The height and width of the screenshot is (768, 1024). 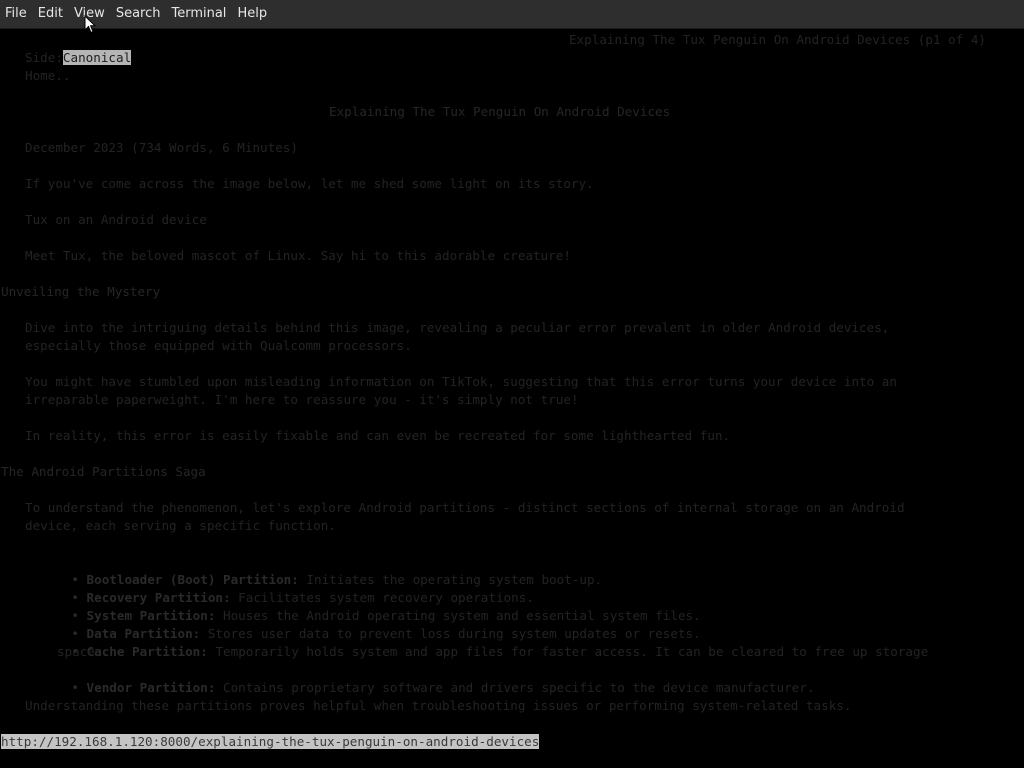 I want to click on side-selector: Side:Canonical, so click(x=78, y=58).